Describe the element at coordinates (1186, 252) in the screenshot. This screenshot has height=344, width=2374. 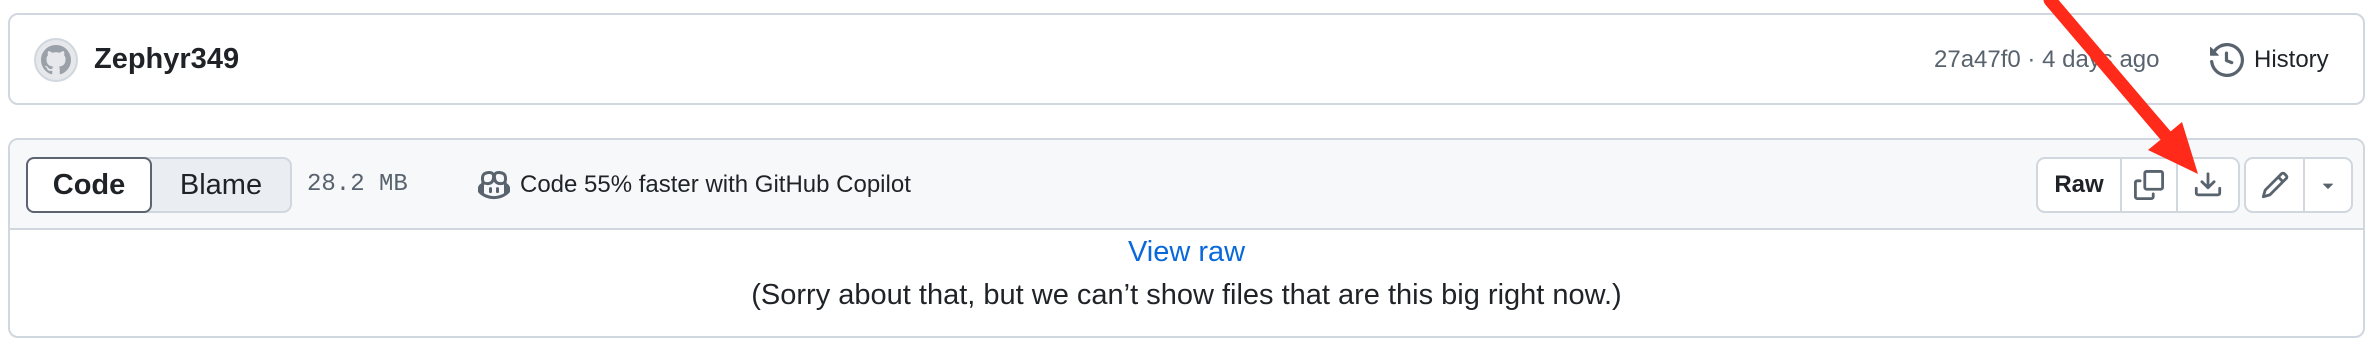
I see `view-raw-link: View raw` at that location.